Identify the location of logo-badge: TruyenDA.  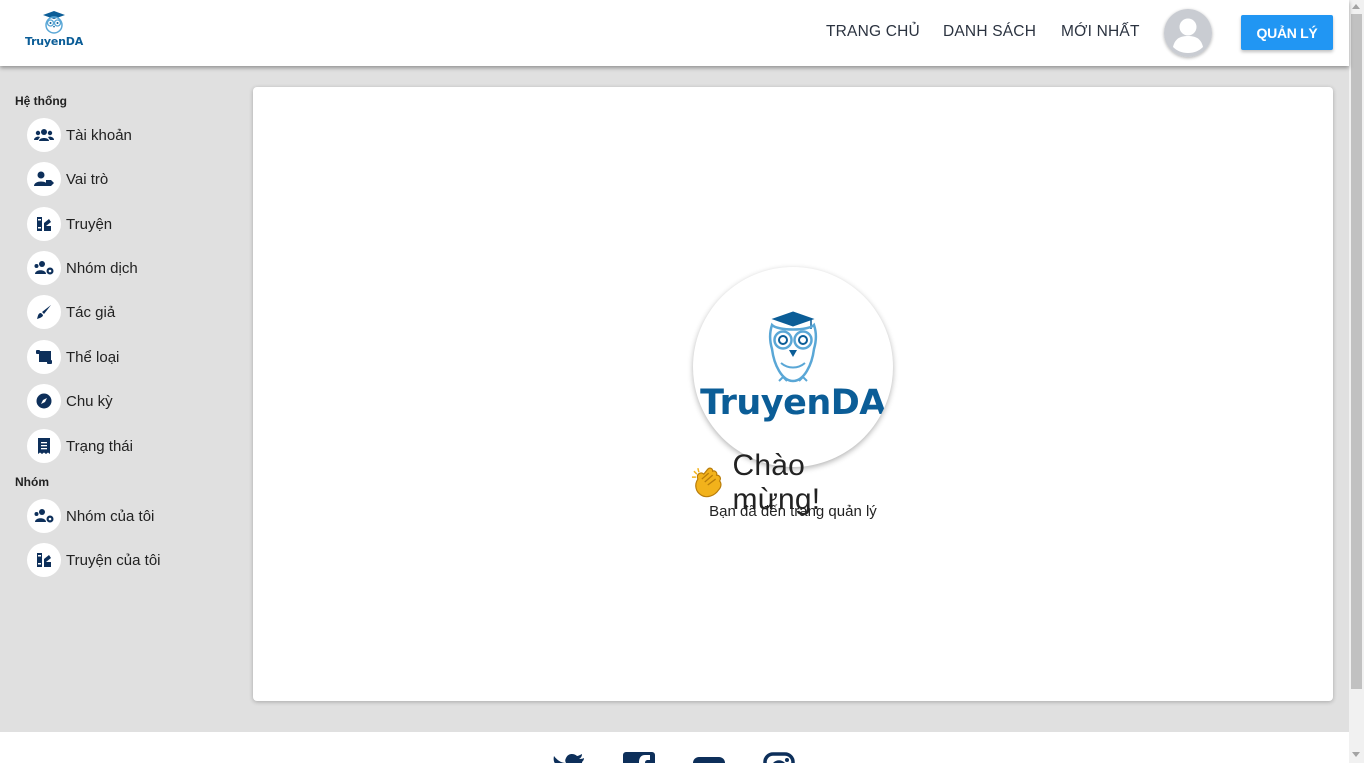
(793, 367).